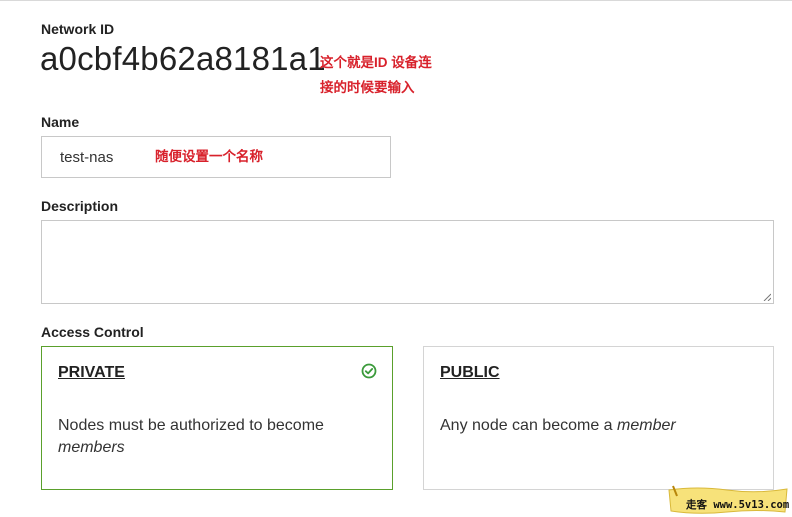  I want to click on resize-grip-icon, so click(767, 297).